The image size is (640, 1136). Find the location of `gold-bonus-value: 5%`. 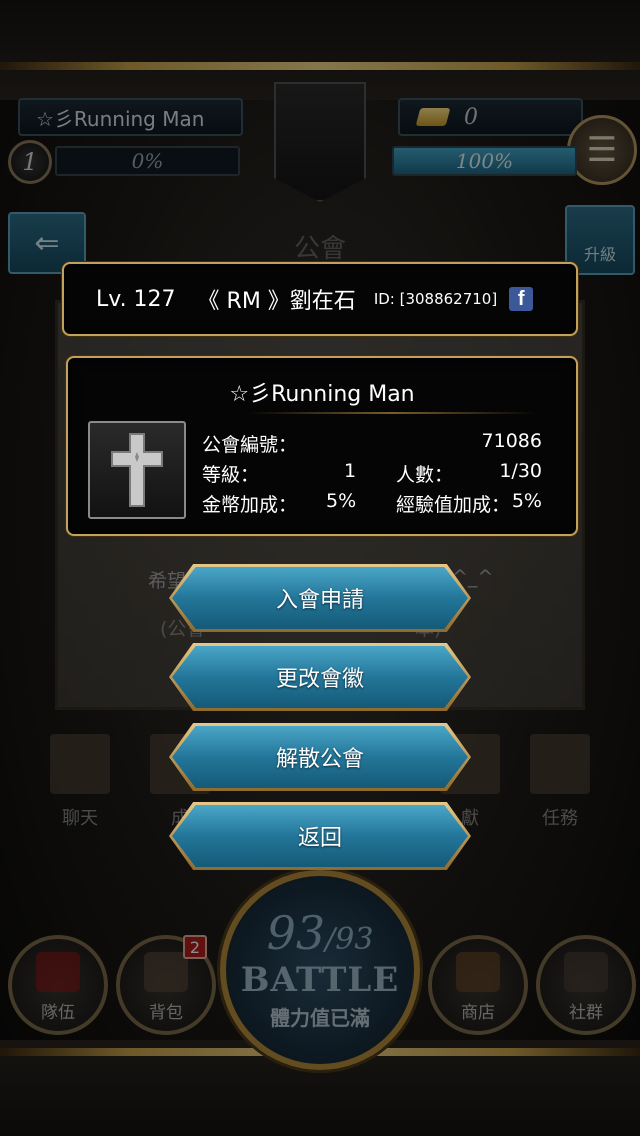

gold-bonus-value: 5% is located at coordinates (341, 501).